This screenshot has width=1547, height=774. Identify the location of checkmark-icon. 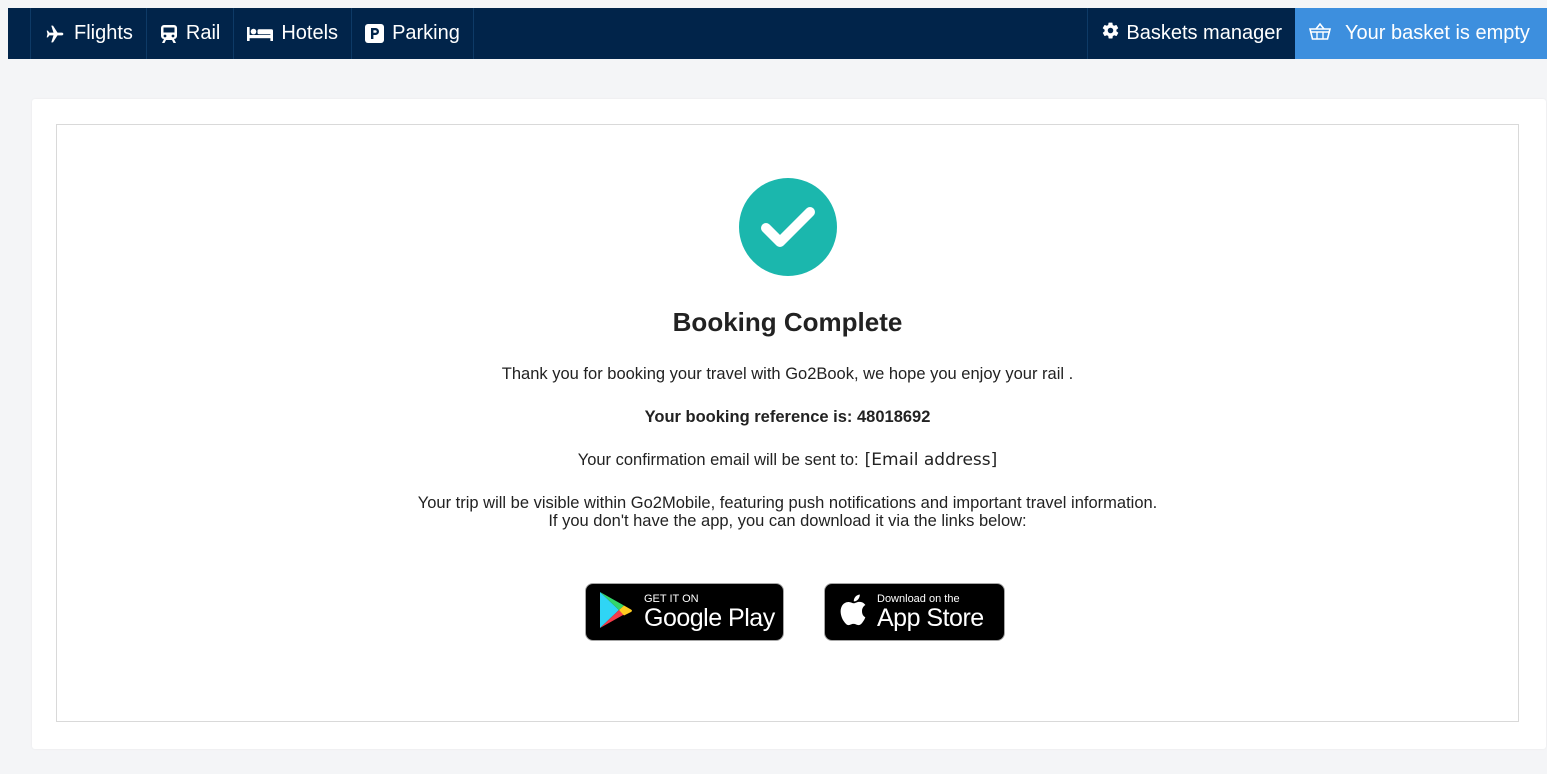
(788, 227).